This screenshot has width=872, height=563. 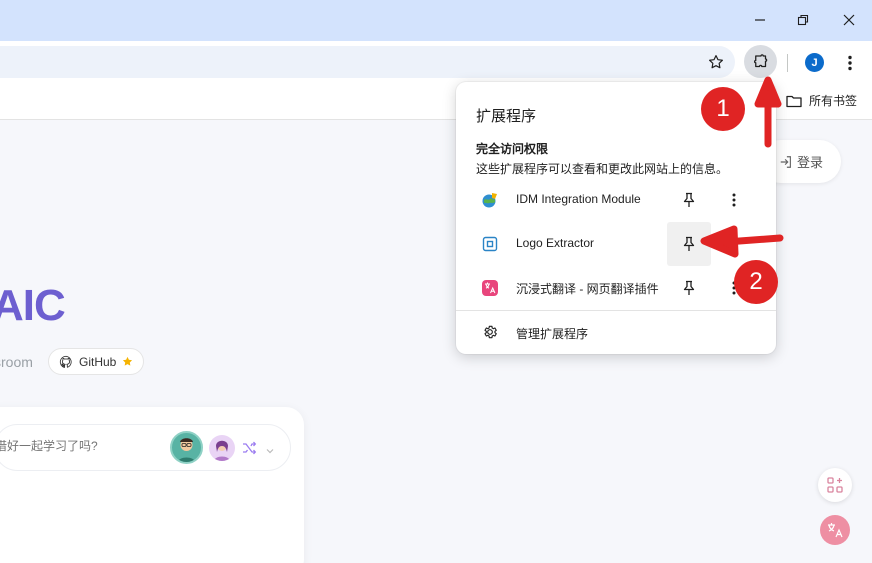 I want to click on shuffle-button, so click(x=249, y=450).